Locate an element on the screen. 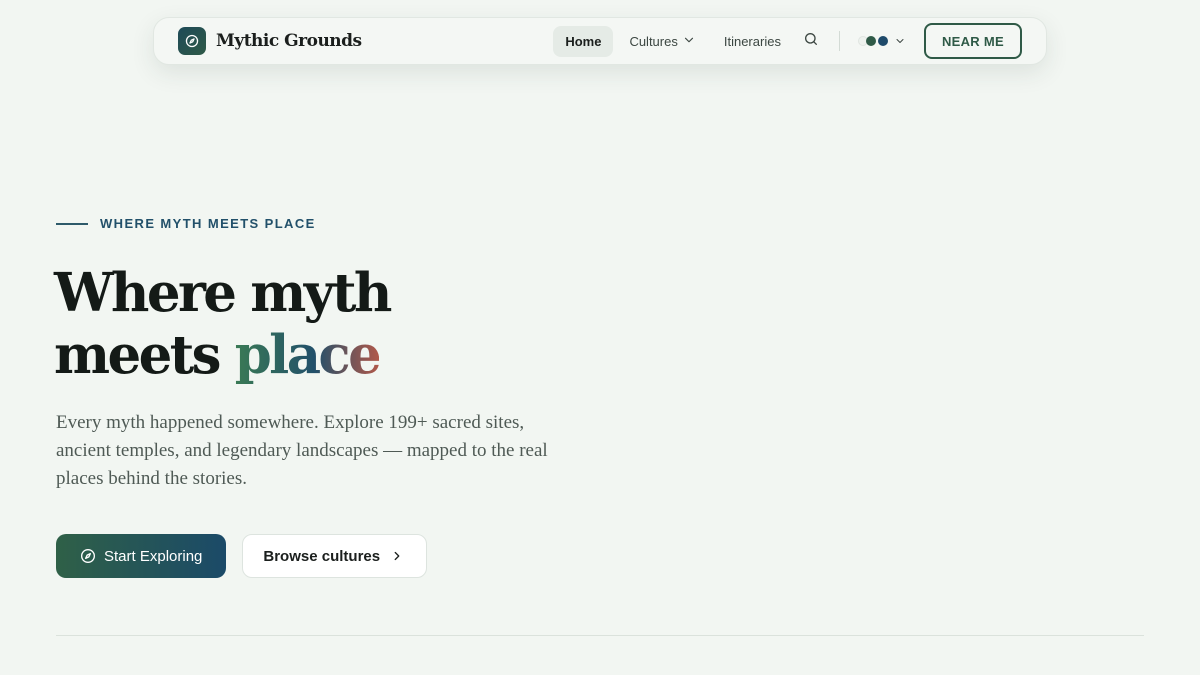 The height and width of the screenshot is (675, 1200). search-icon is located at coordinates (811, 41).